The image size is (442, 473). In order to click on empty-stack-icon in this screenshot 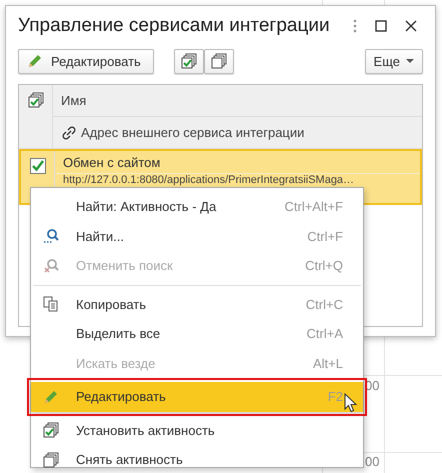, I will do `click(218, 61)`.